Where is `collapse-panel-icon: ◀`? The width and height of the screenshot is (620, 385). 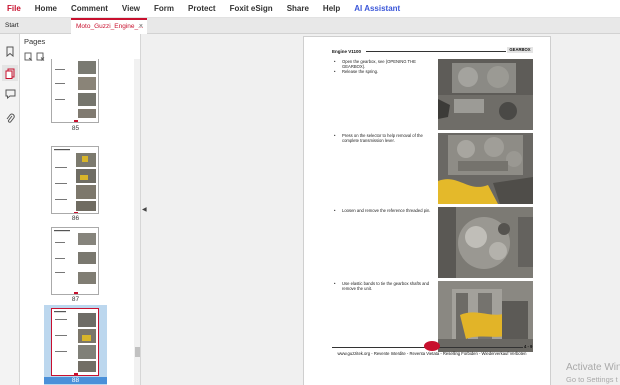 collapse-panel-icon: ◀ is located at coordinates (144, 209).